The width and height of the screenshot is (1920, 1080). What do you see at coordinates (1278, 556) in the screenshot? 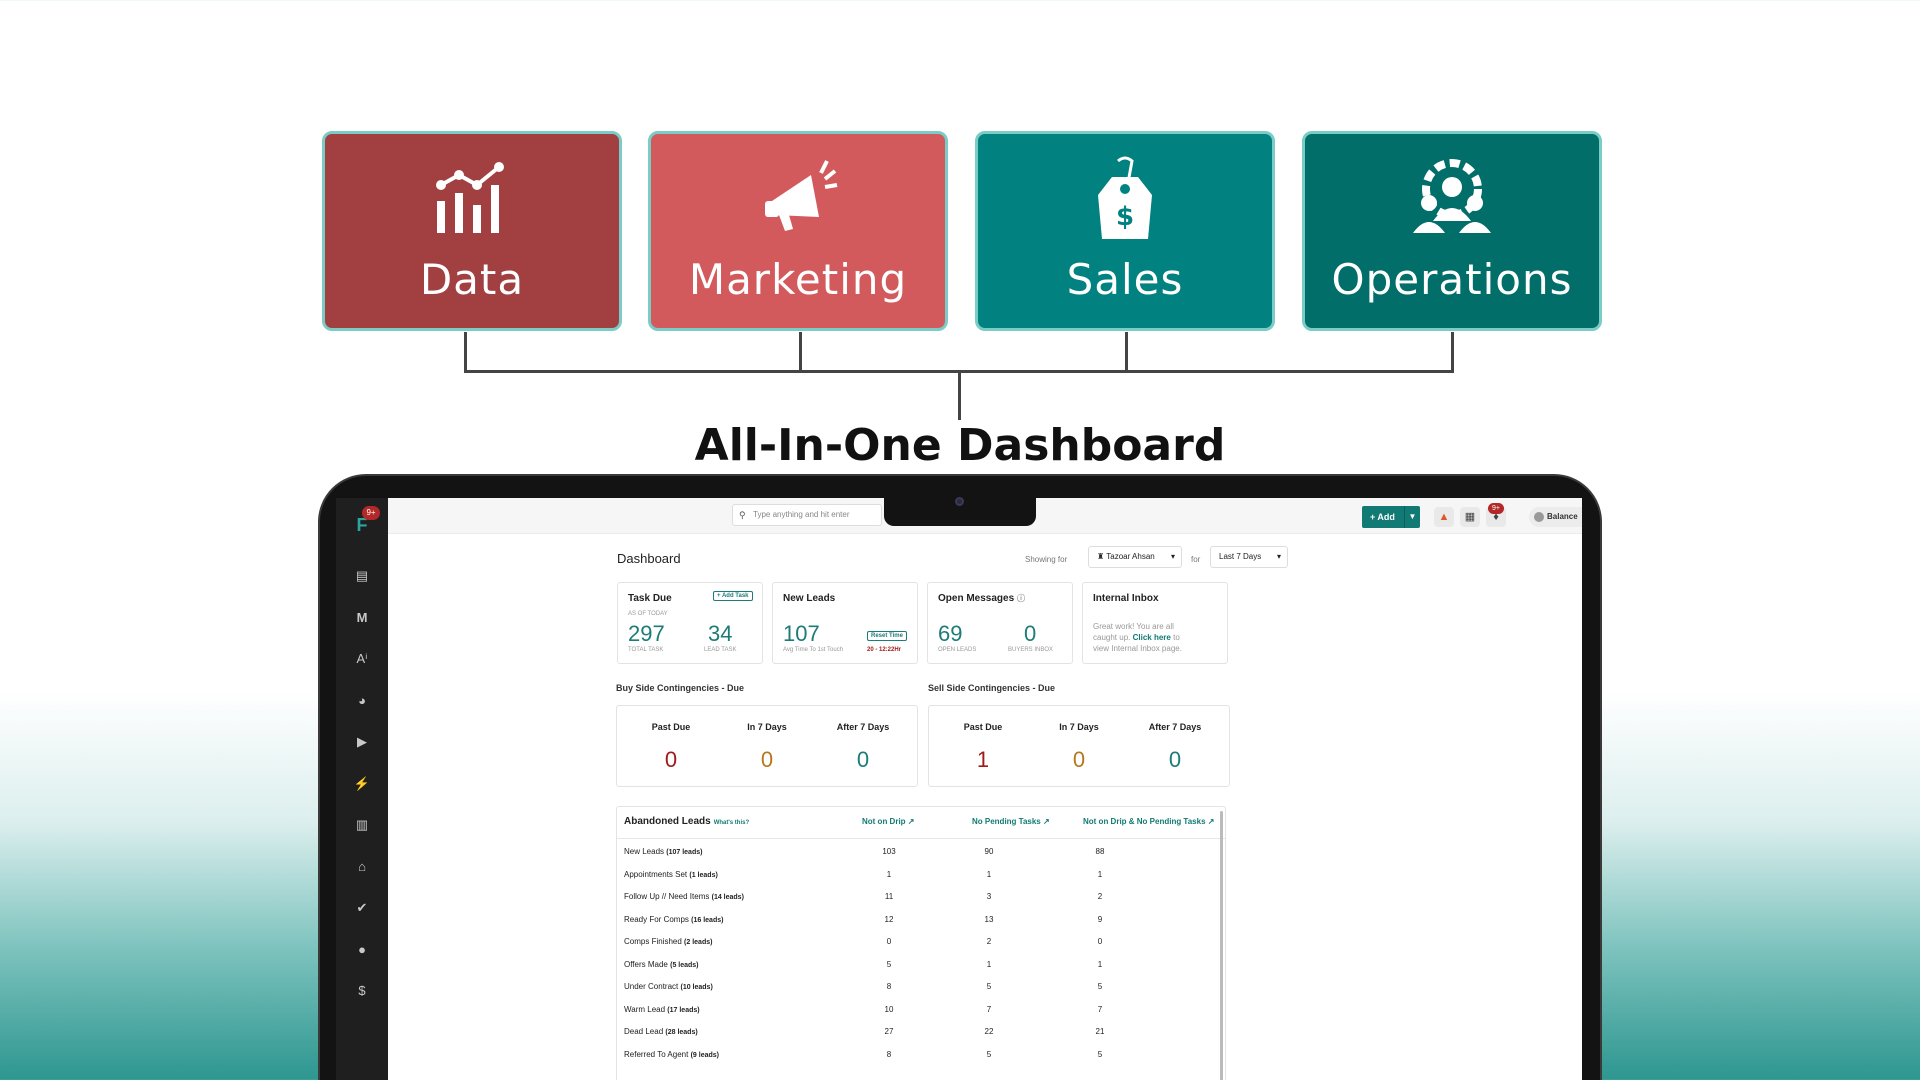
I see `chevron-down-icon: ▾` at bounding box center [1278, 556].